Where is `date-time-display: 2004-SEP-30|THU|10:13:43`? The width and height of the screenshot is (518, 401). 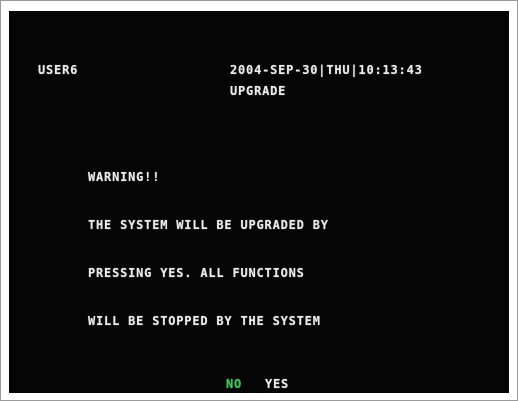
date-time-display: 2004-SEP-30|THU|10:13:43 is located at coordinates (326, 70).